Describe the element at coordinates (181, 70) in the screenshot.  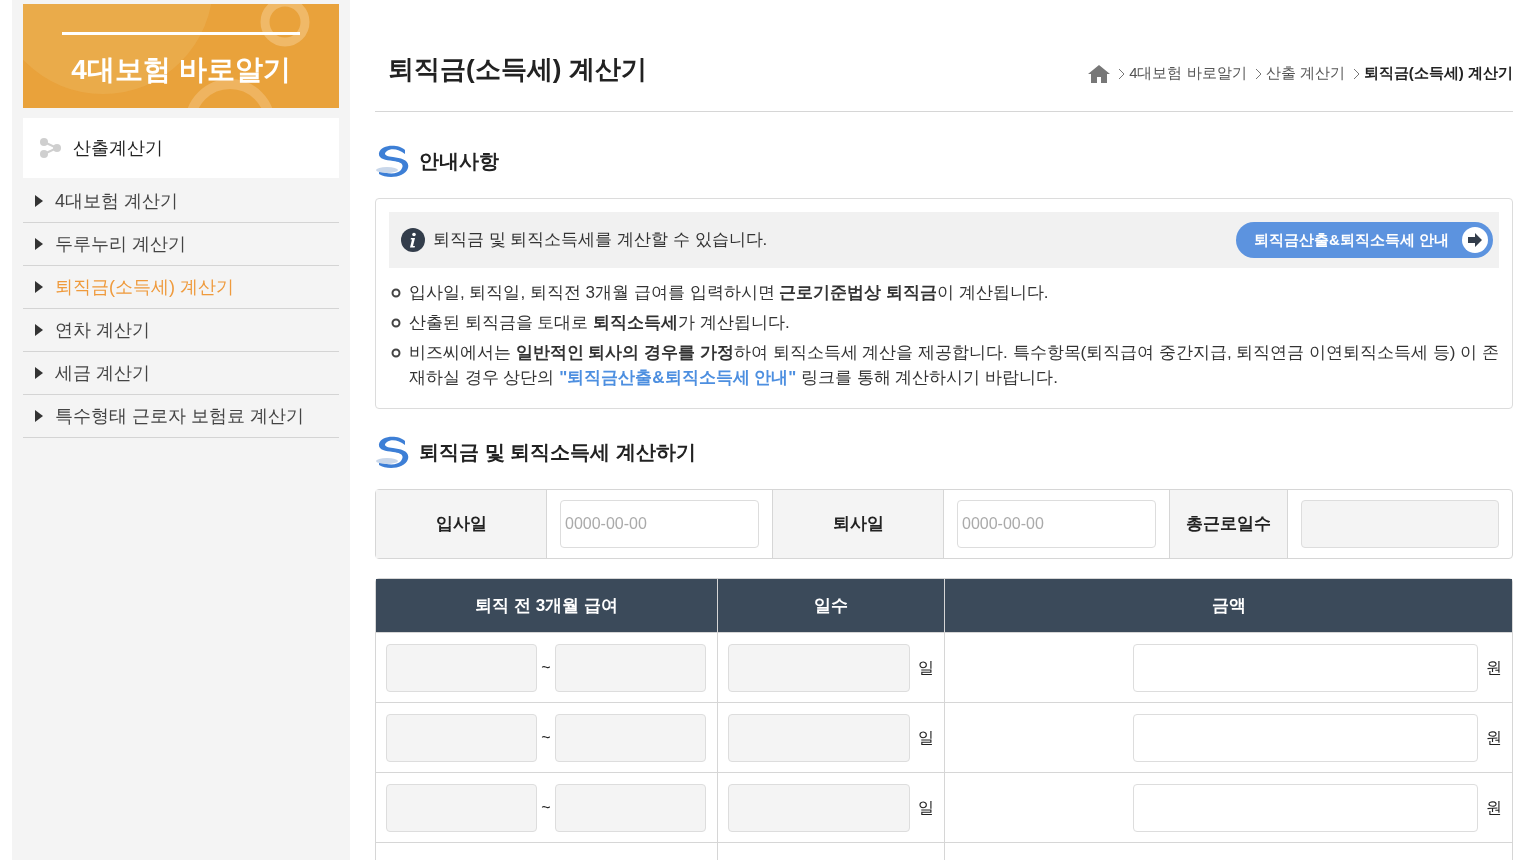
I see `banner-title: 4대보험 바로알기` at that location.